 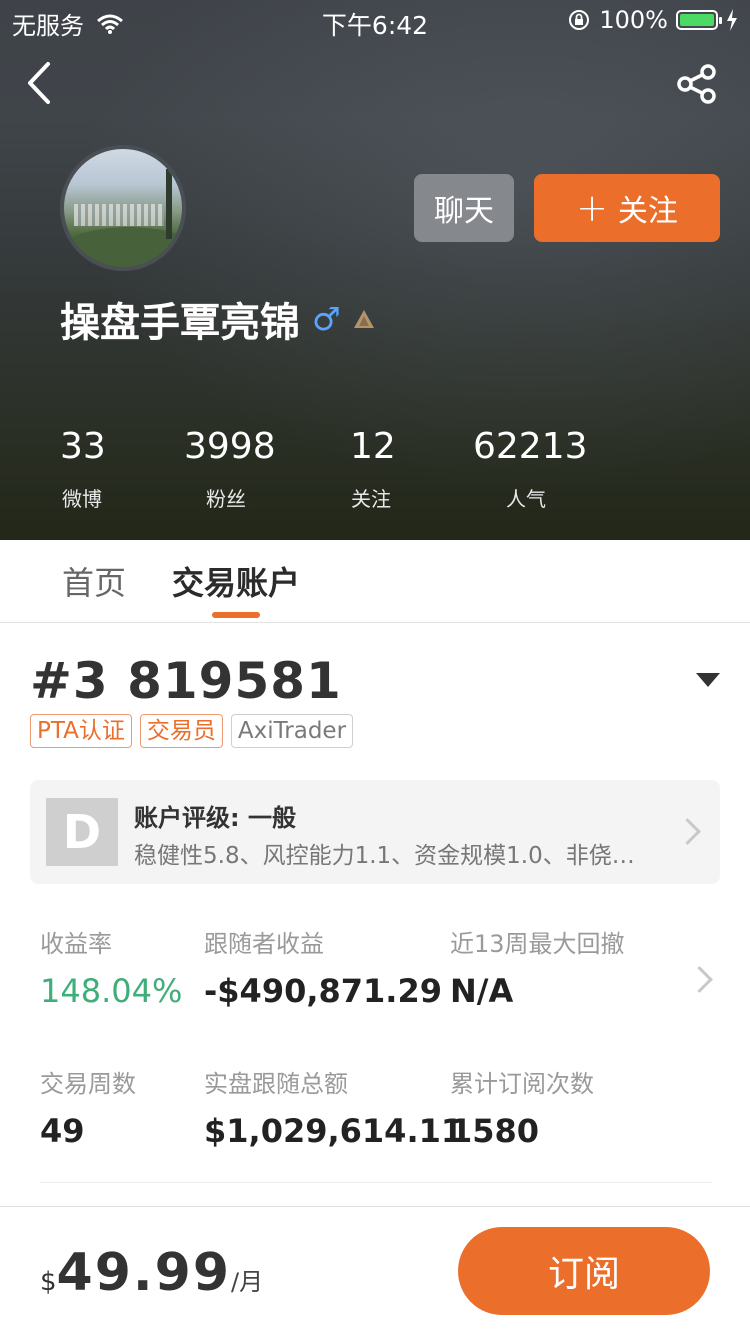 I want to click on chat-label: 聊天, so click(x=464, y=211).